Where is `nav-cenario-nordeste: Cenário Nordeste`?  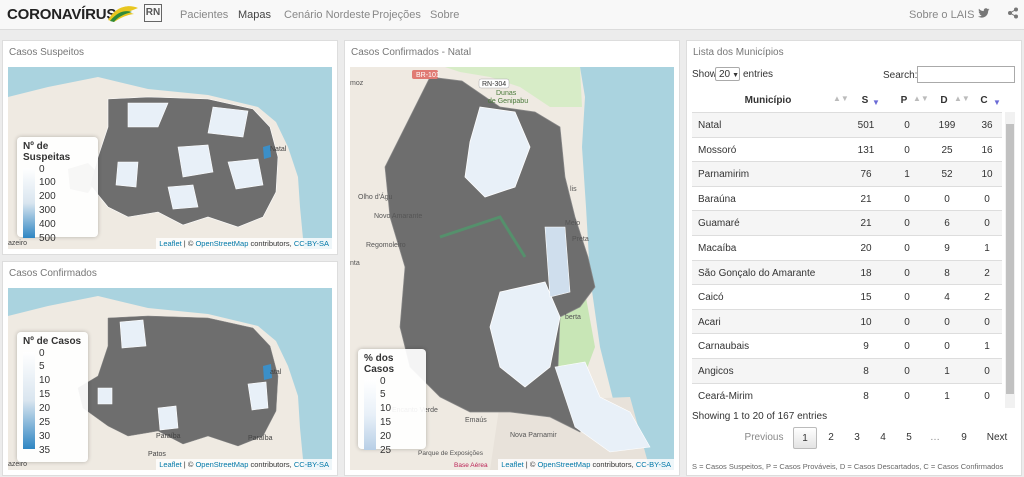 nav-cenario-nordeste: Cenário Nordeste is located at coordinates (327, 15).